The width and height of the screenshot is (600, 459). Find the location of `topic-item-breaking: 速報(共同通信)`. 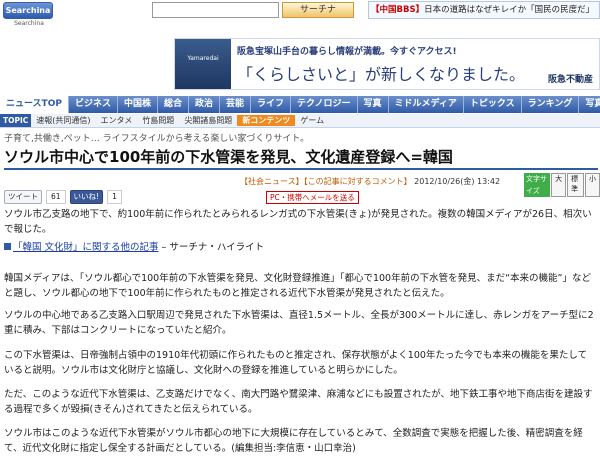

topic-item-breaking: 速報(共同通信) is located at coordinates (63, 120).